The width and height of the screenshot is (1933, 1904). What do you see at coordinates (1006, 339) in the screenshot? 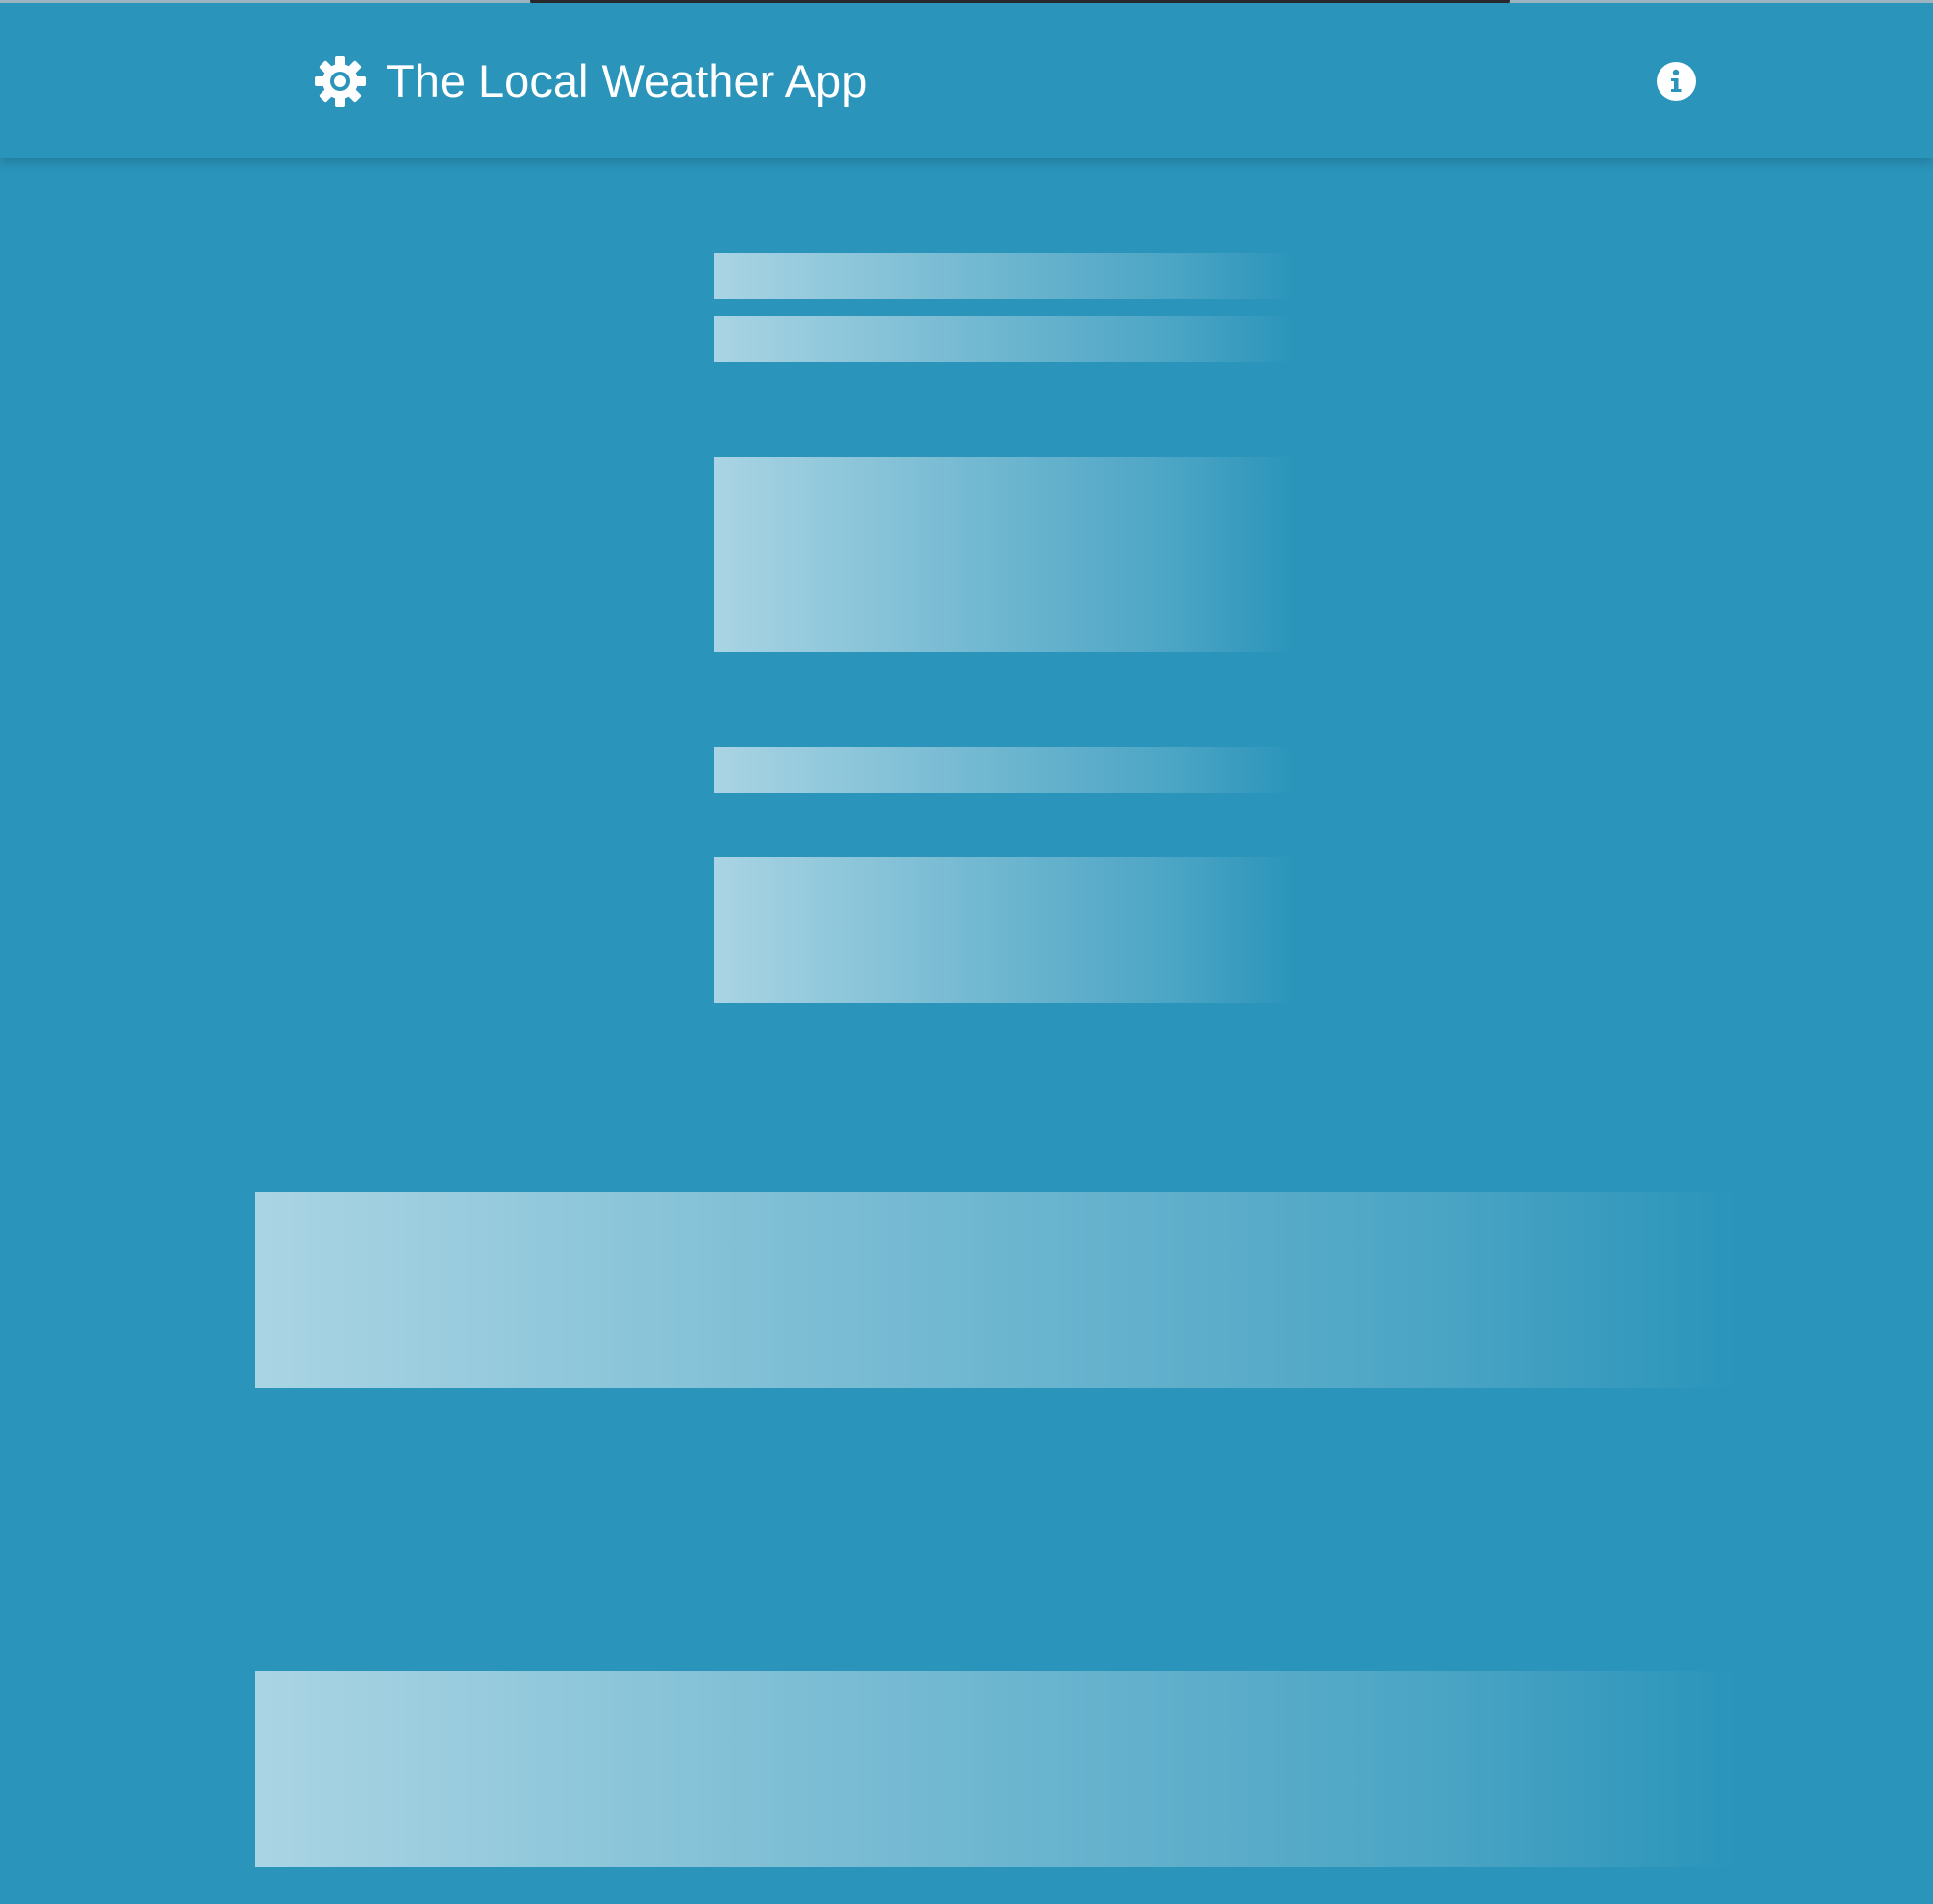
I see `date-skeleton-line` at bounding box center [1006, 339].